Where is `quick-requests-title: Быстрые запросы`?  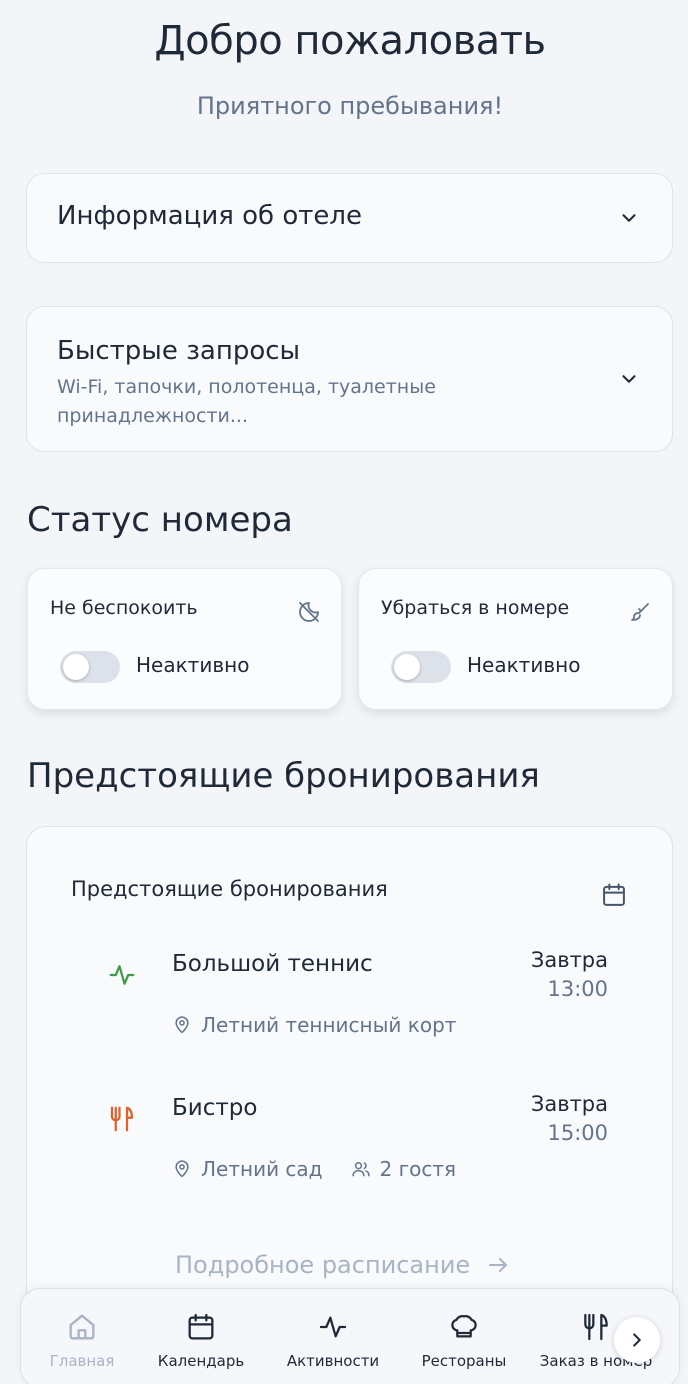 quick-requests-title: Быстрые запросы is located at coordinates (179, 351).